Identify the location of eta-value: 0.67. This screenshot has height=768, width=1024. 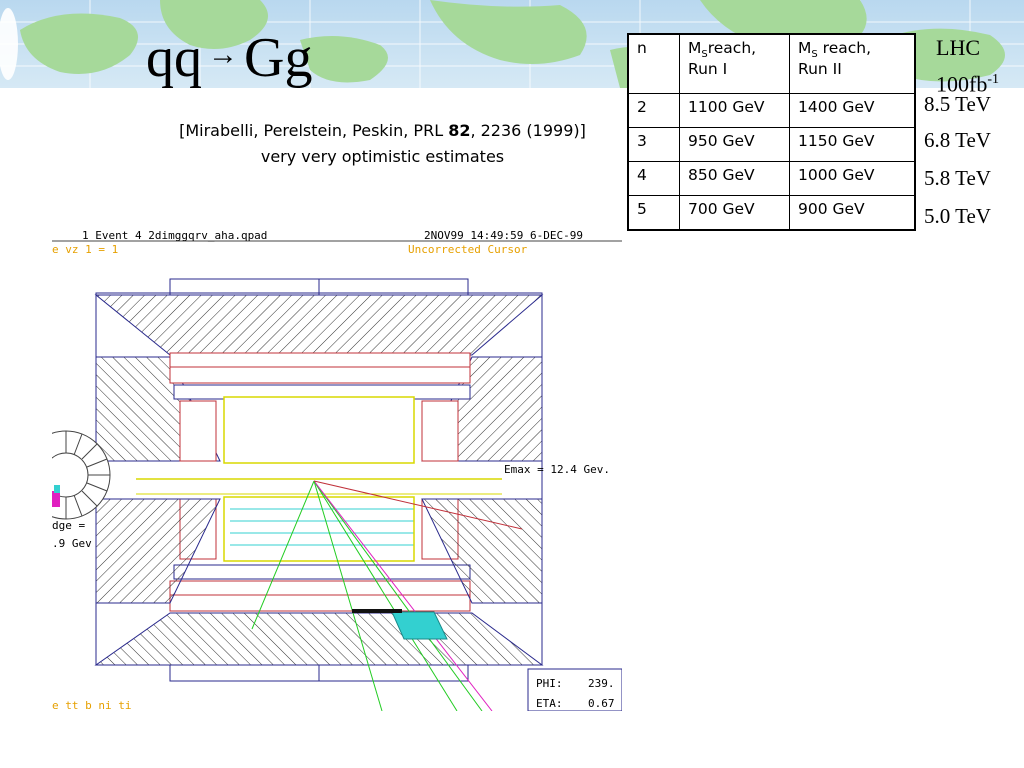
(601, 703).